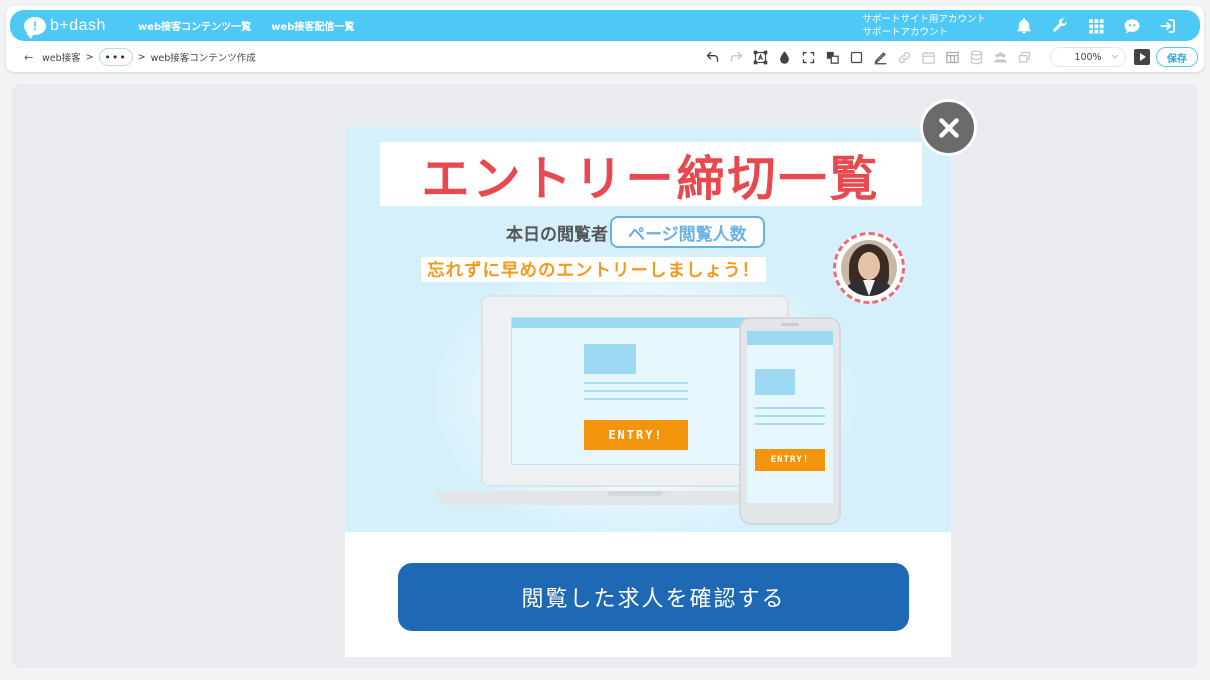 The image size is (1210, 680). I want to click on droplet-icon, so click(784, 57).